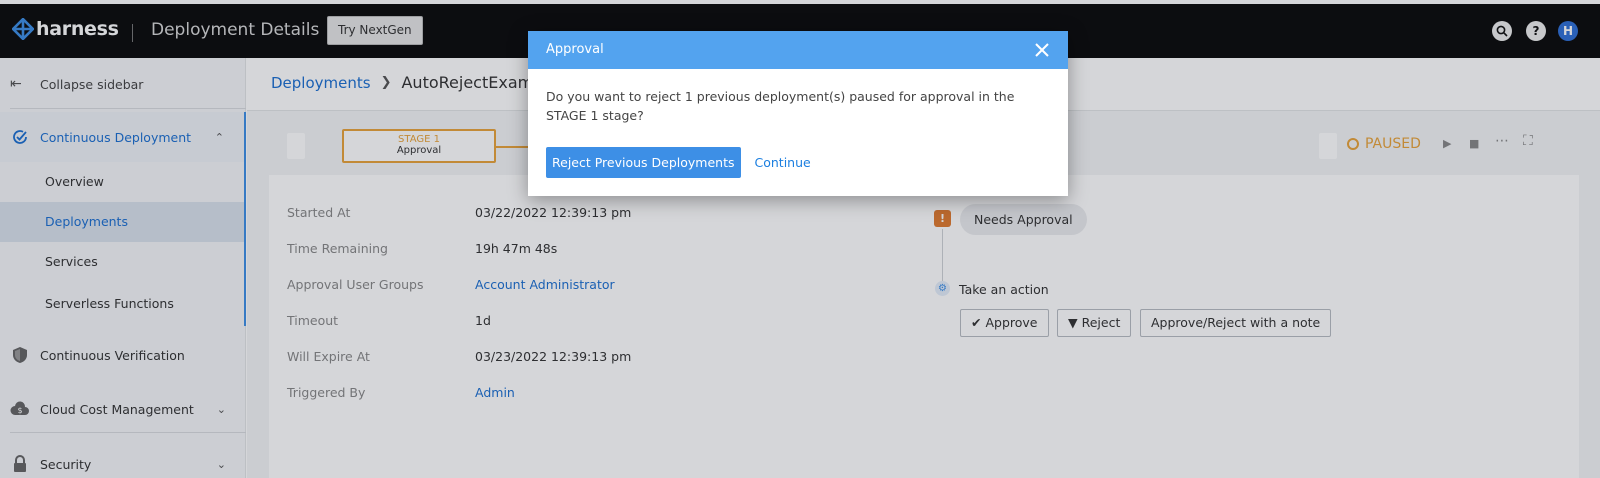  I want to click on dialog-actions: Reject Previous Deployments Continue, so click(678, 162).